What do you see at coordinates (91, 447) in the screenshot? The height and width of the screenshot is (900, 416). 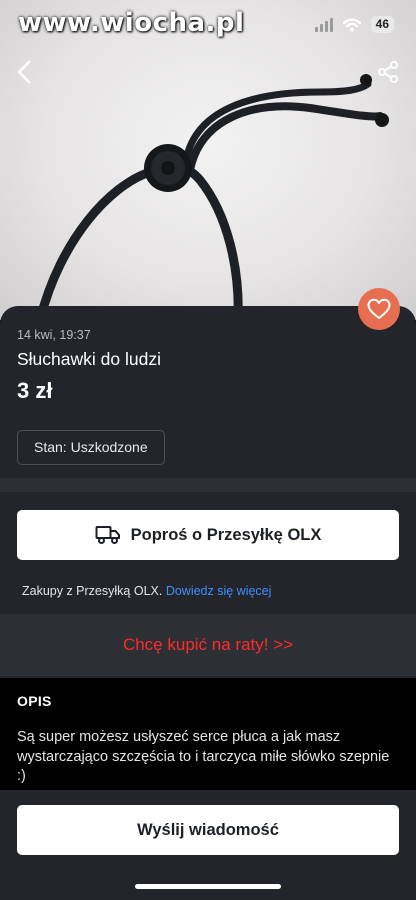 I see `condition-badge: Stan: Uszkodzone` at bounding box center [91, 447].